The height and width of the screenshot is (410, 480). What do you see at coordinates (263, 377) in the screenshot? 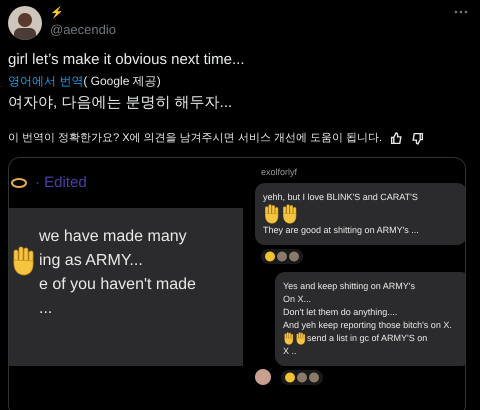
I see `avatar-icon` at bounding box center [263, 377].